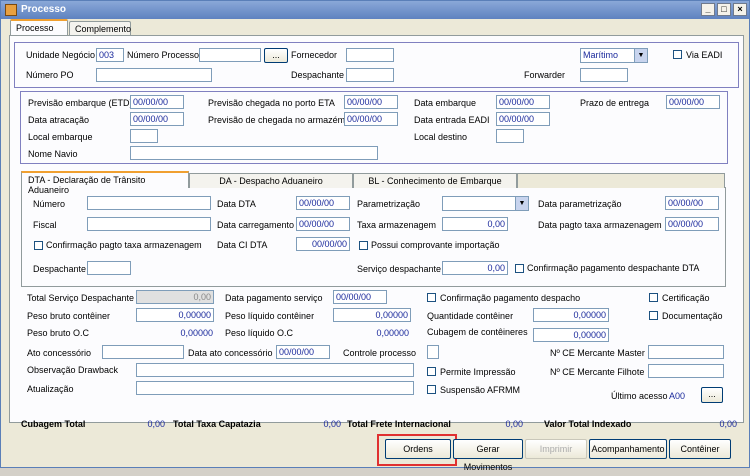 This screenshot has height=476, width=750. Describe the element at coordinates (724, 9) in the screenshot. I see `maximize-button: □` at that location.